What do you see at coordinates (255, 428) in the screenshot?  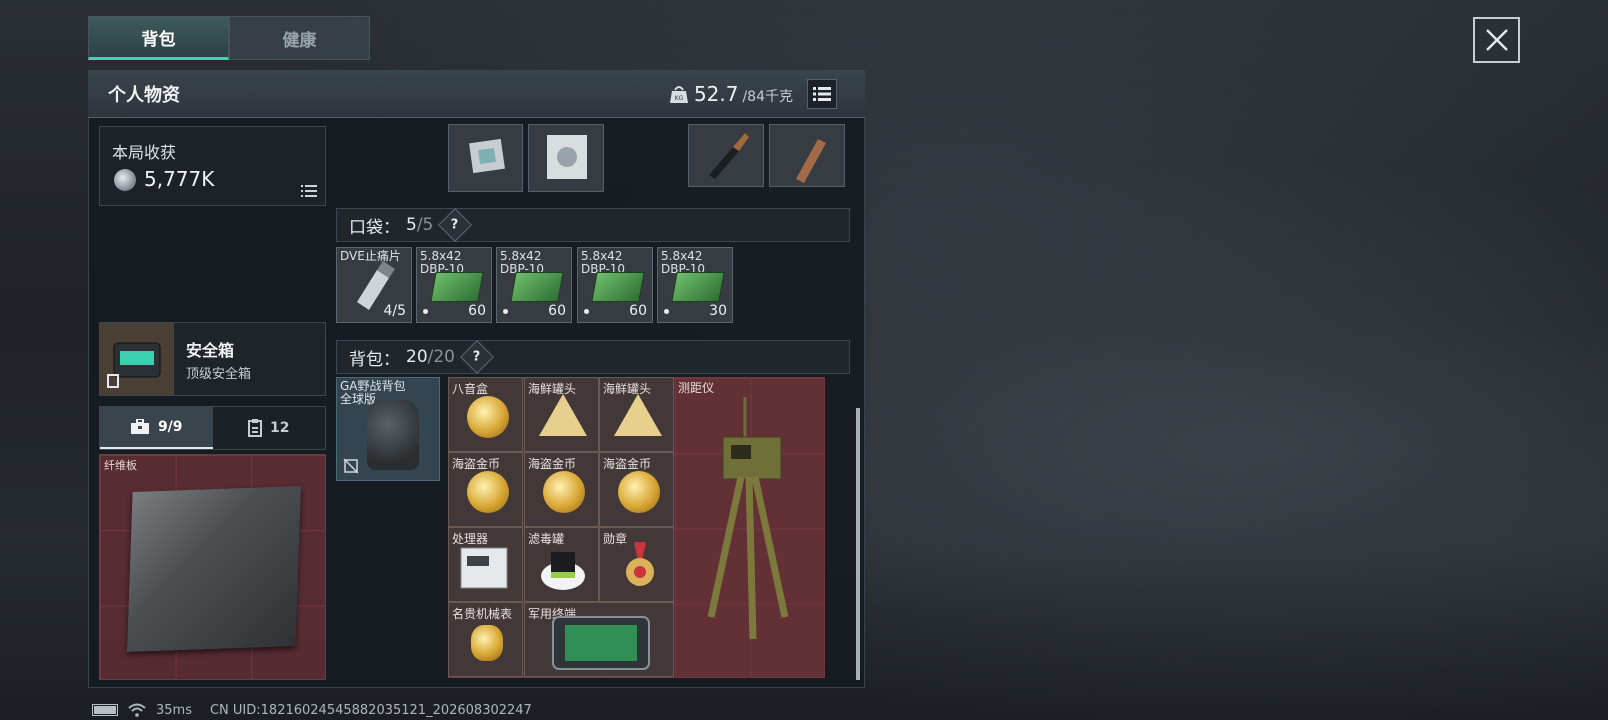 I see `clipboard-icon` at bounding box center [255, 428].